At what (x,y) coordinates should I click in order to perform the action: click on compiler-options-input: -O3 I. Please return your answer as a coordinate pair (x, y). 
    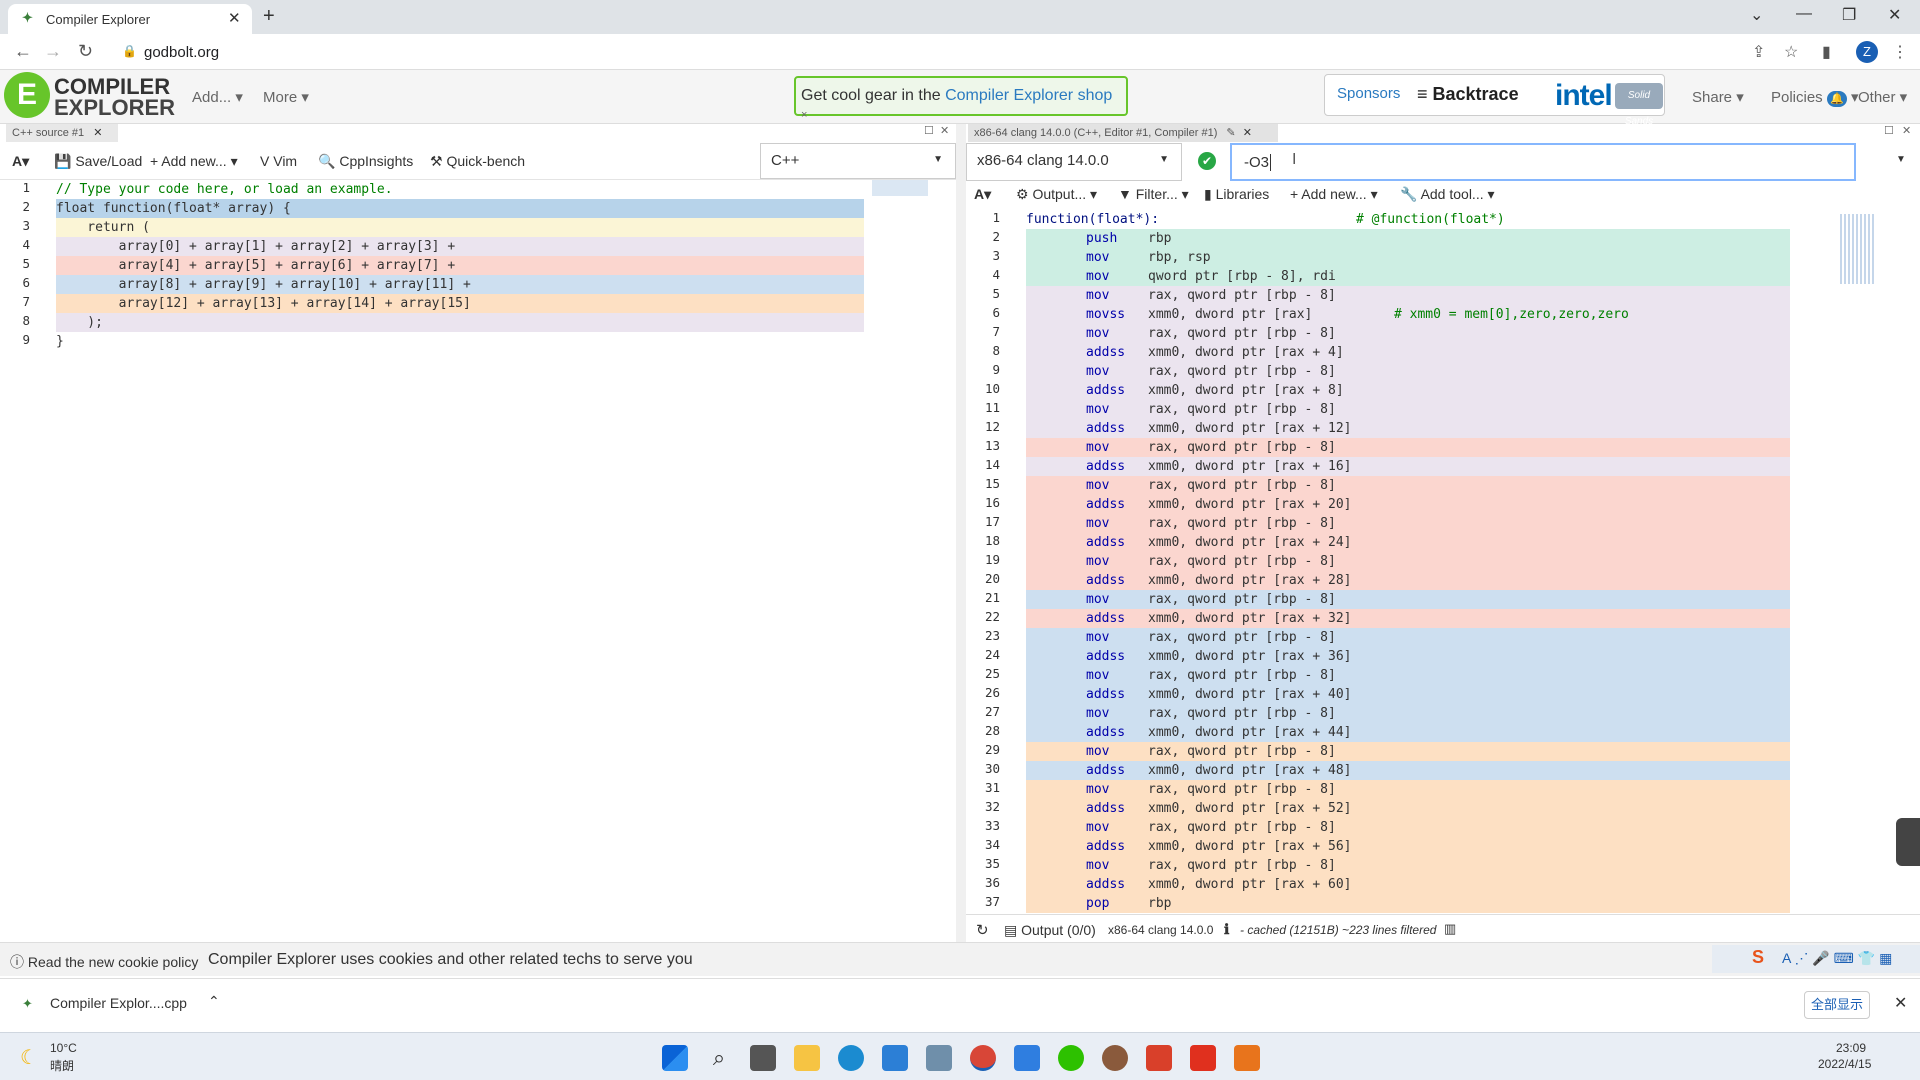
    Looking at the image, I should click on (1543, 162).